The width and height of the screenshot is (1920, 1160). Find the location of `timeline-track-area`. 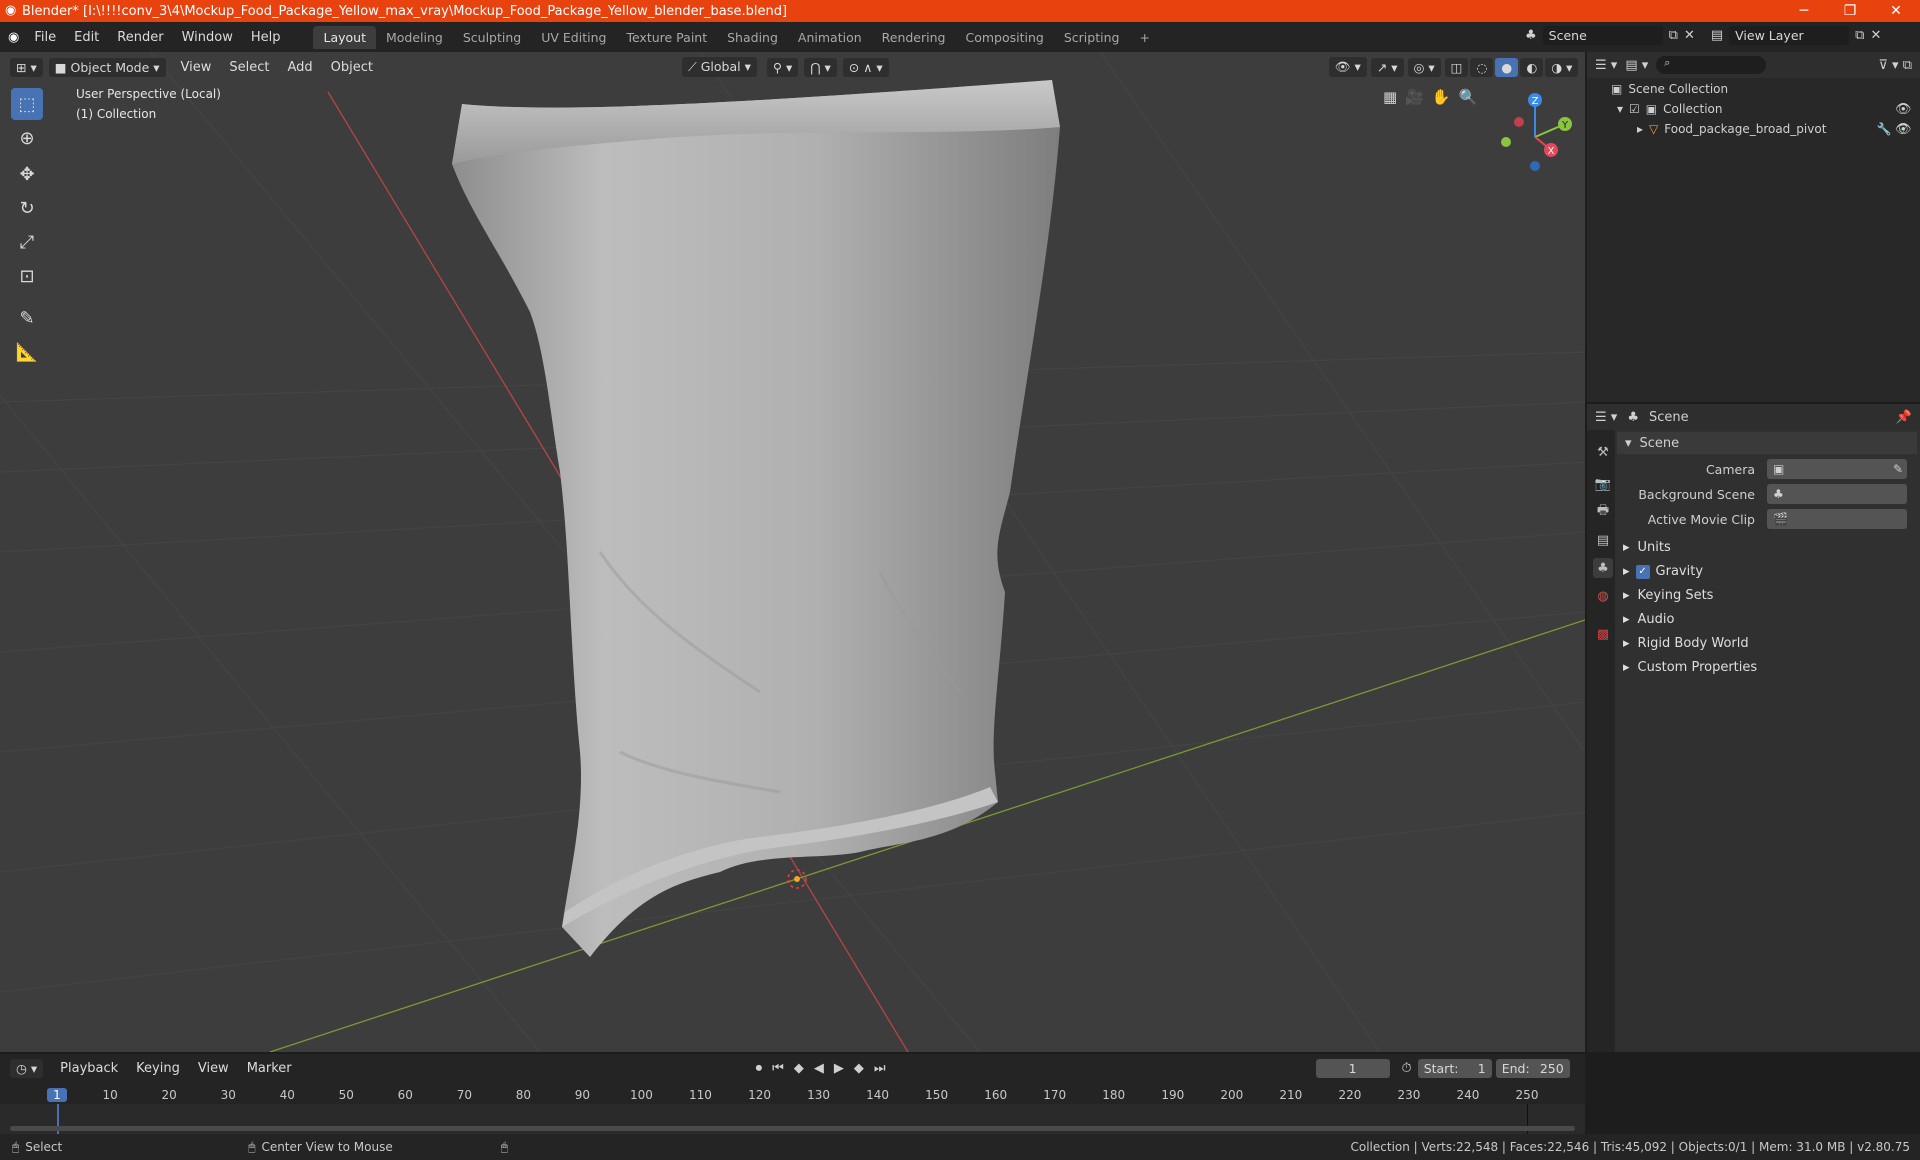

timeline-track-area is located at coordinates (792, 1119).